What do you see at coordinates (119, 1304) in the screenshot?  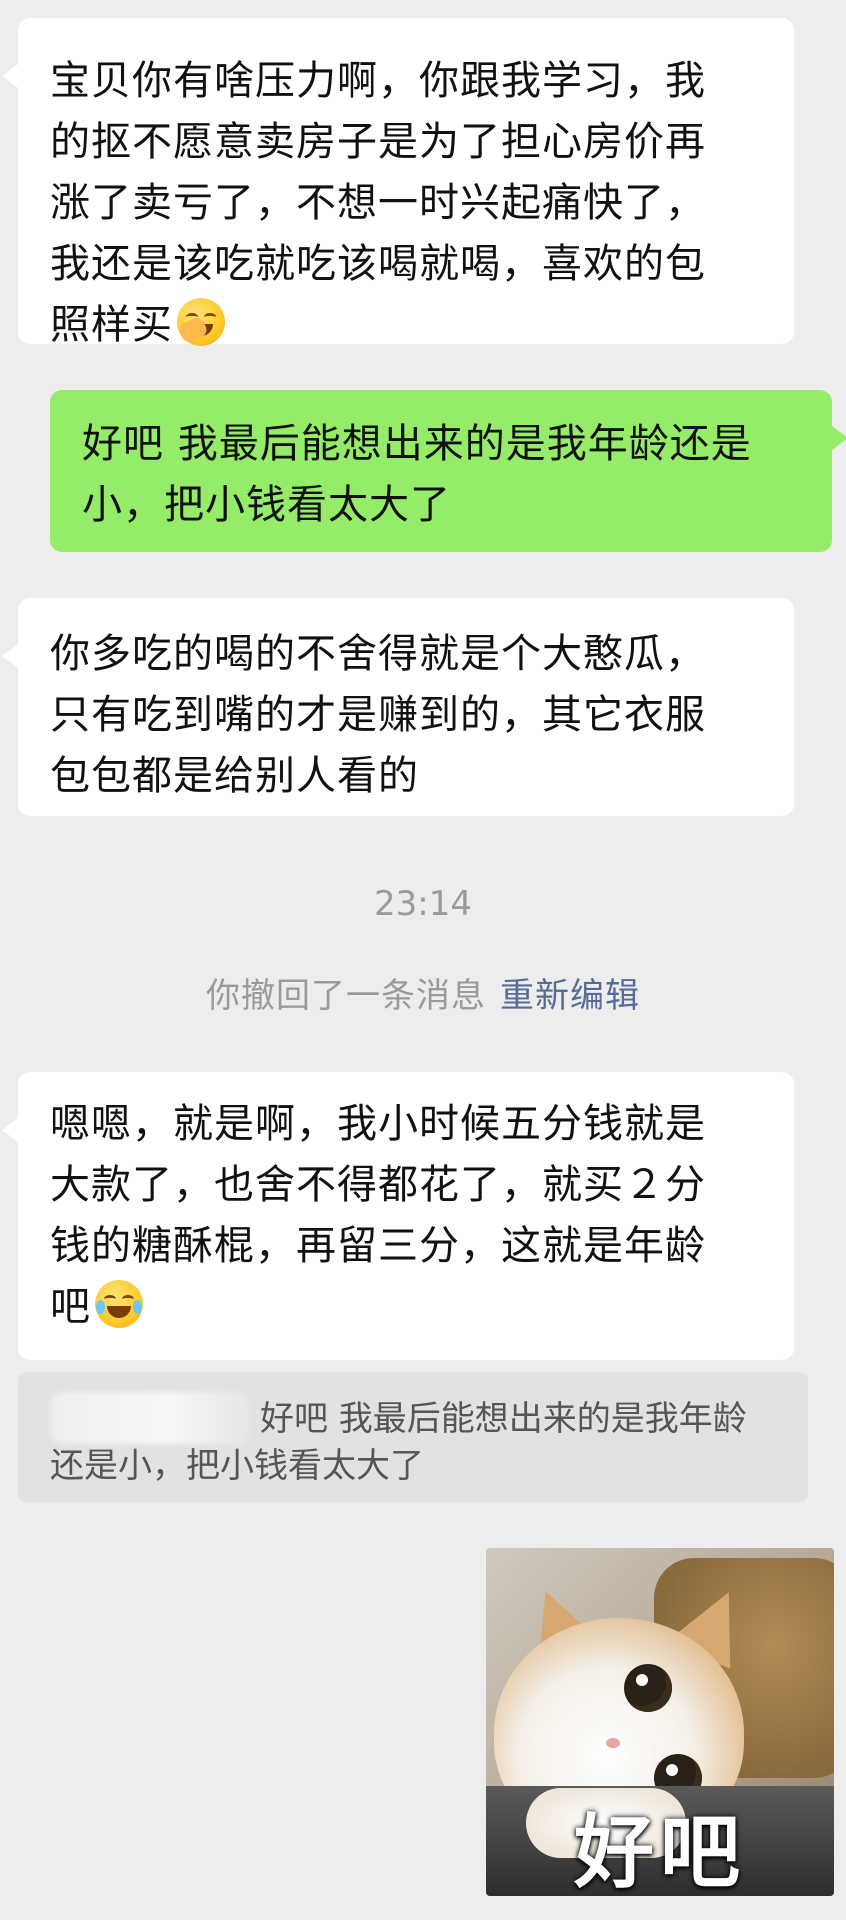 I see `tears-of-joy-emoji-icon` at bounding box center [119, 1304].